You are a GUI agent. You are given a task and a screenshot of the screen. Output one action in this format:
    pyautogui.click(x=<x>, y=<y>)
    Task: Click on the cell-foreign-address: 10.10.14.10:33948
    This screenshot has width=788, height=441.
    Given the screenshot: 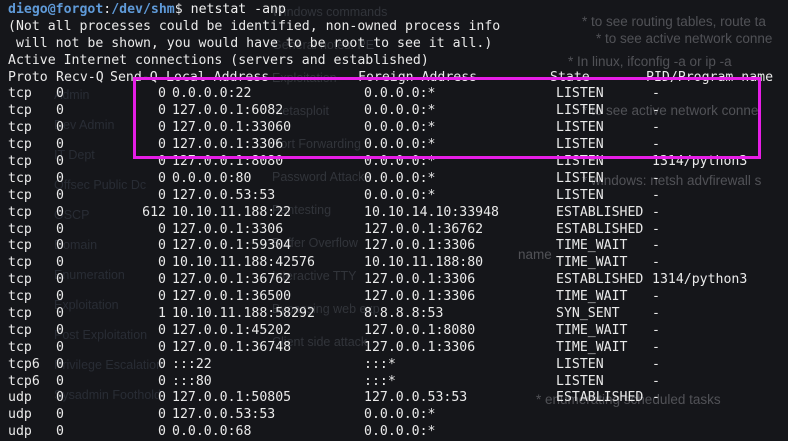 What is the action you would take?
    pyautogui.click(x=431, y=212)
    